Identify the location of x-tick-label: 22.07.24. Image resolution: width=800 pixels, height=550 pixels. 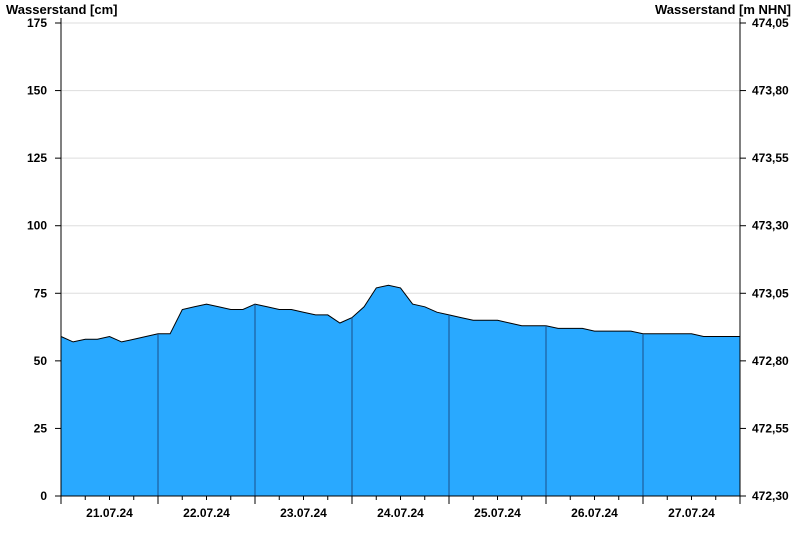
(206, 513).